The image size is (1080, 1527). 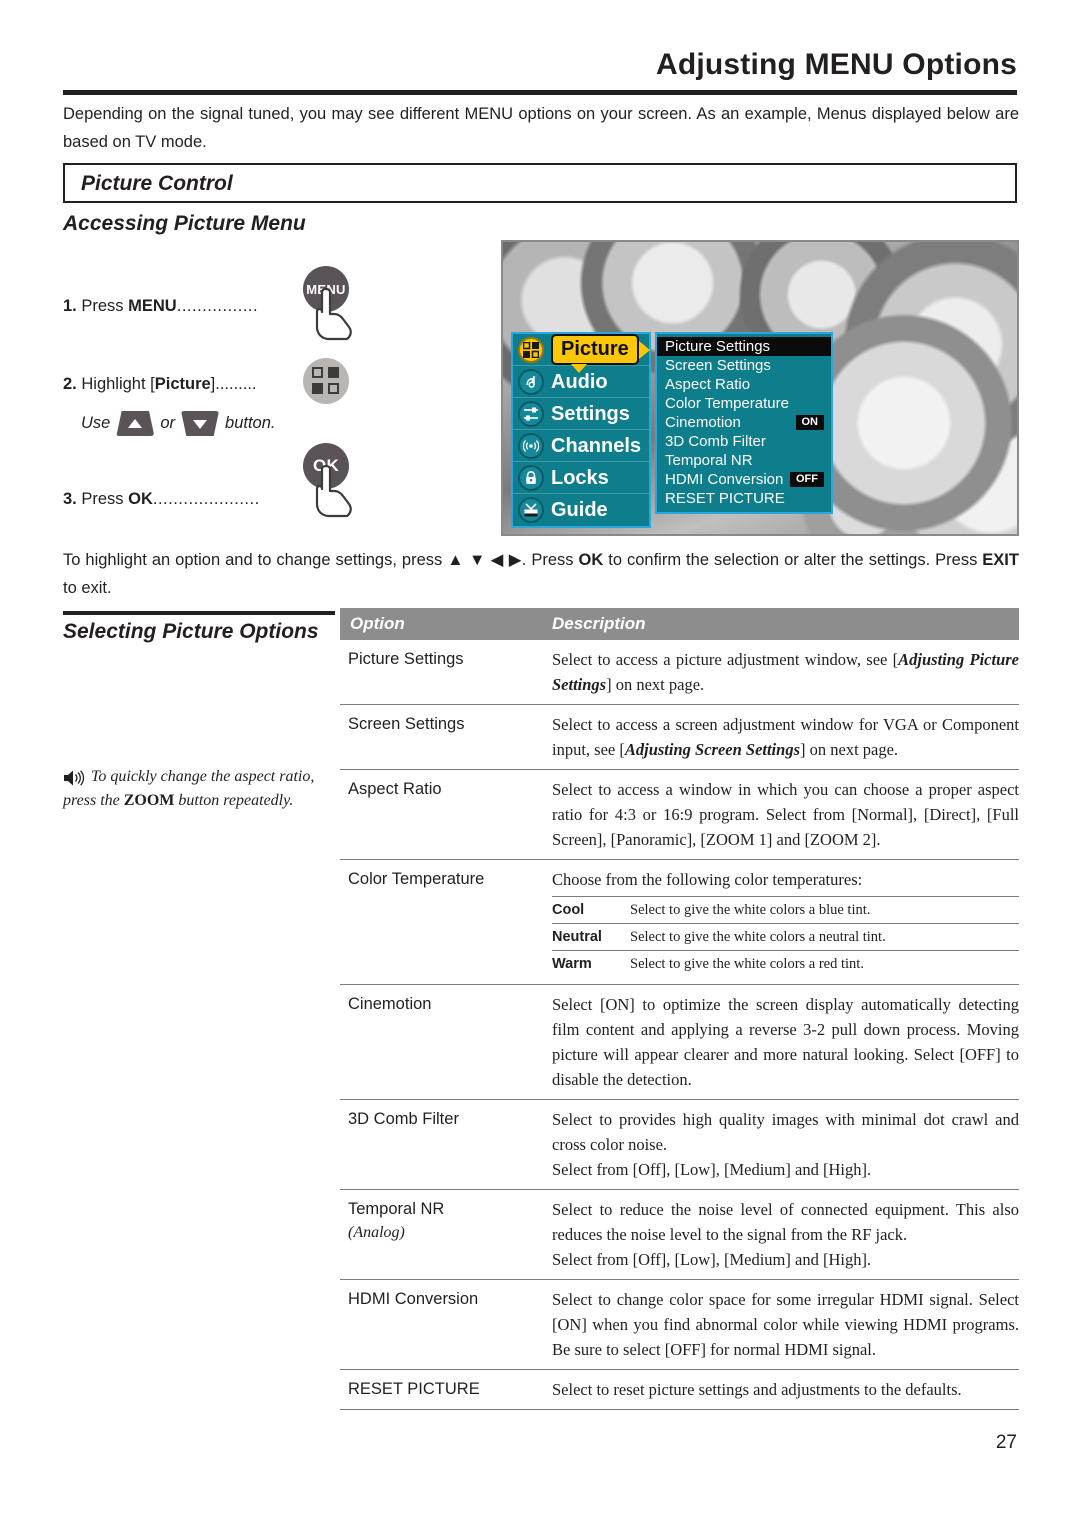 I want to click on osd-option-cinemotion: Cinemotion ON, so click(x=744, y=422).